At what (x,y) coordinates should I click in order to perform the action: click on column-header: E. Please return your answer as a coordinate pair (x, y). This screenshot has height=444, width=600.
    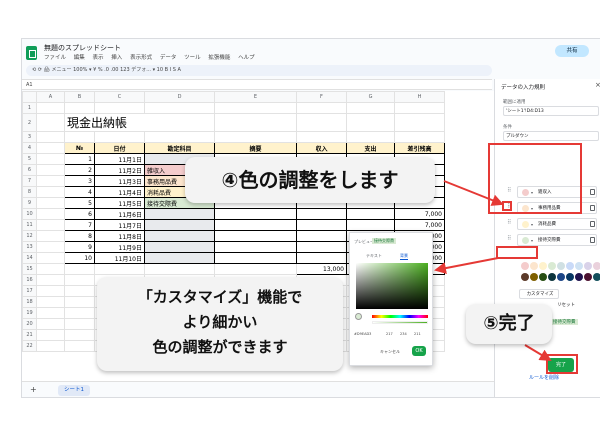
    Looking at the image, I should click on (255, 97).